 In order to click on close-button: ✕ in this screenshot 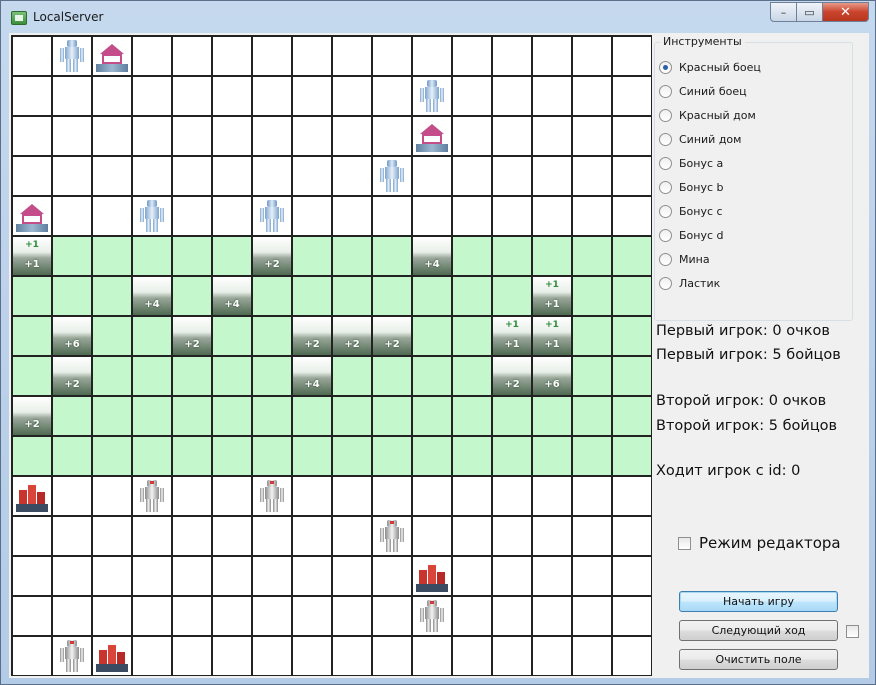, I will do `click(846, 12)`.